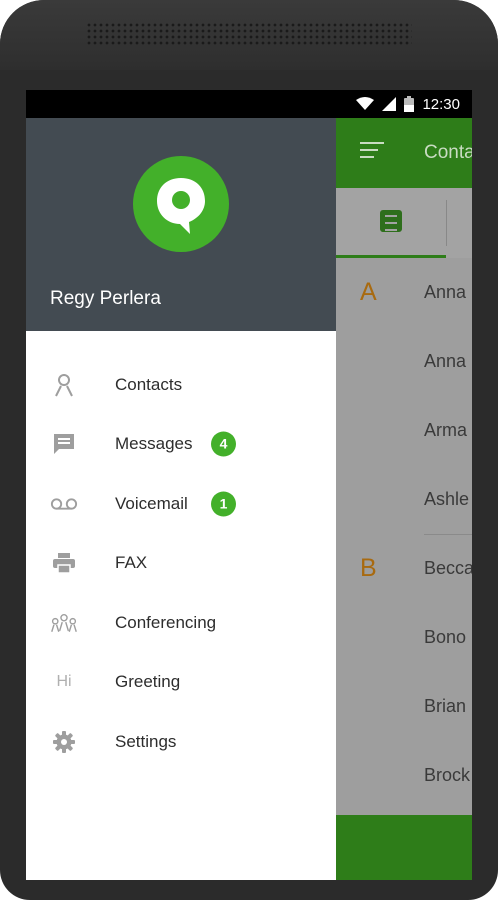 The width and height of the screenshot is (498, 900). I want to click on menu-item-label: Messages, so click(154, 444).